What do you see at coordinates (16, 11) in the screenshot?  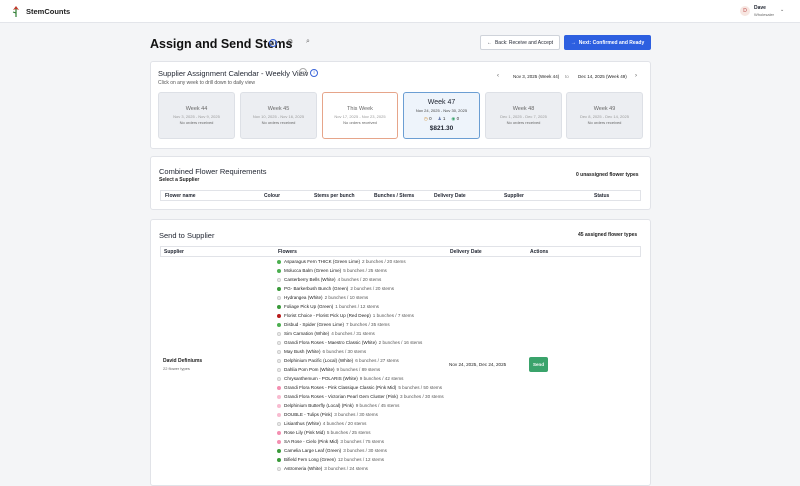 I see `logo-icon` at bounding box center [16, 11].